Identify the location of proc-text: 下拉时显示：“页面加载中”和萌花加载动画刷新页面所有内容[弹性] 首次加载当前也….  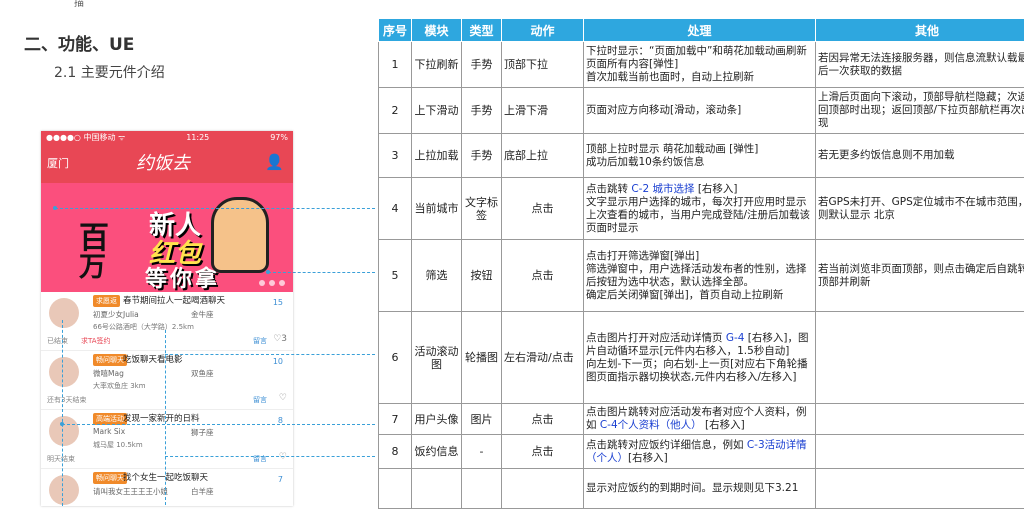
(696, 64).